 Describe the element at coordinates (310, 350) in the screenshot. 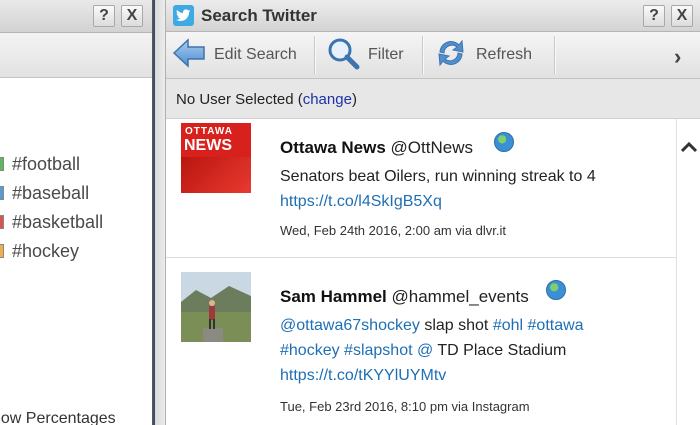

I see `hashtag-link: #hockey` at that location.